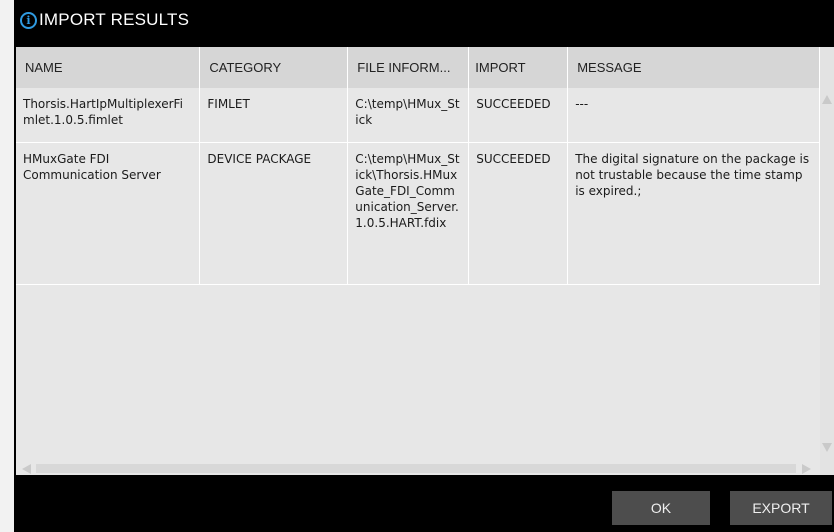 This screenshot has width=834, height=532. I want to click on horizontal-scrollbar, so click(418, 468).